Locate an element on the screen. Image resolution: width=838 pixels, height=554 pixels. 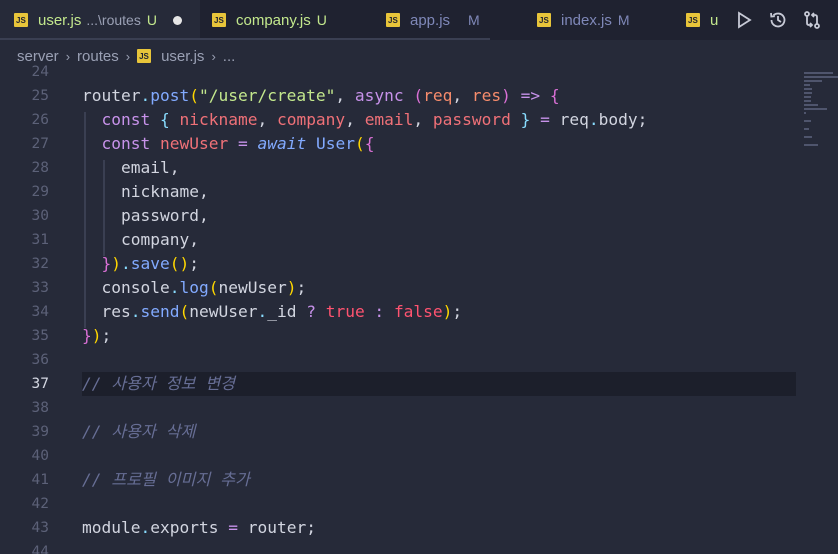
code-line: 33 console.log(newUser); is located at coordinates (419, 288).